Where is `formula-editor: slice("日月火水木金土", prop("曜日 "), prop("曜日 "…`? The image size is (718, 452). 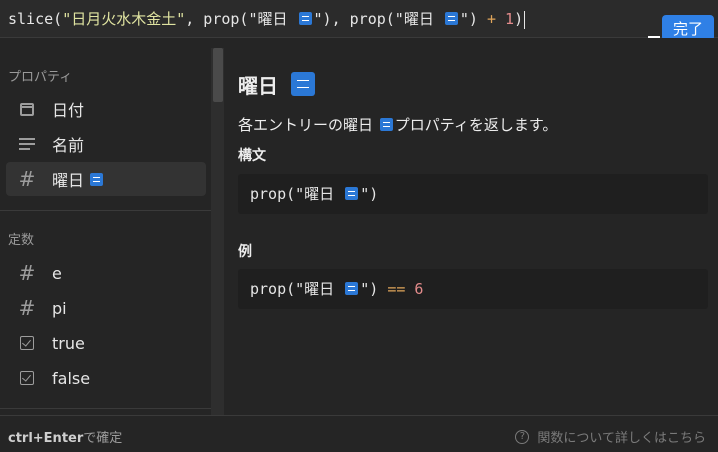 formula-editor: slice("日月火水木金土", prop("曜日 "), prop("曜日 "… is located at coordinates (359, 19).